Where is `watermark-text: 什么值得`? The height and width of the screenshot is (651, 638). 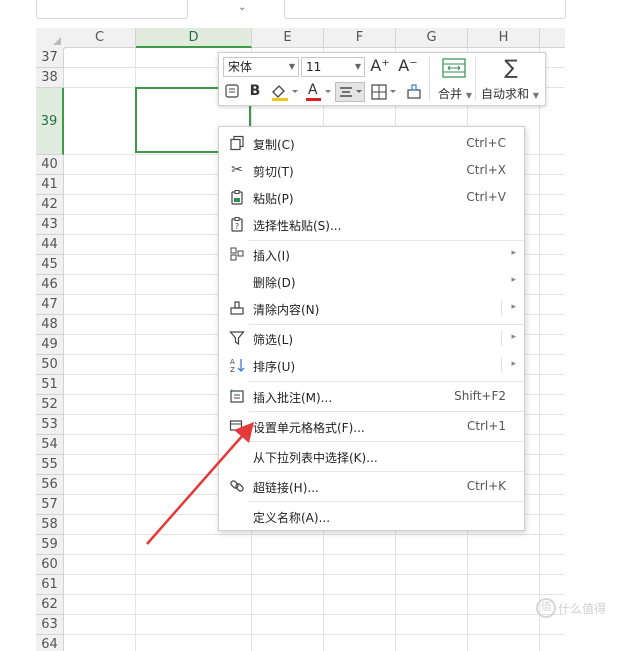
watermark-text: 什么值得 is located at coordinates (582, 609).